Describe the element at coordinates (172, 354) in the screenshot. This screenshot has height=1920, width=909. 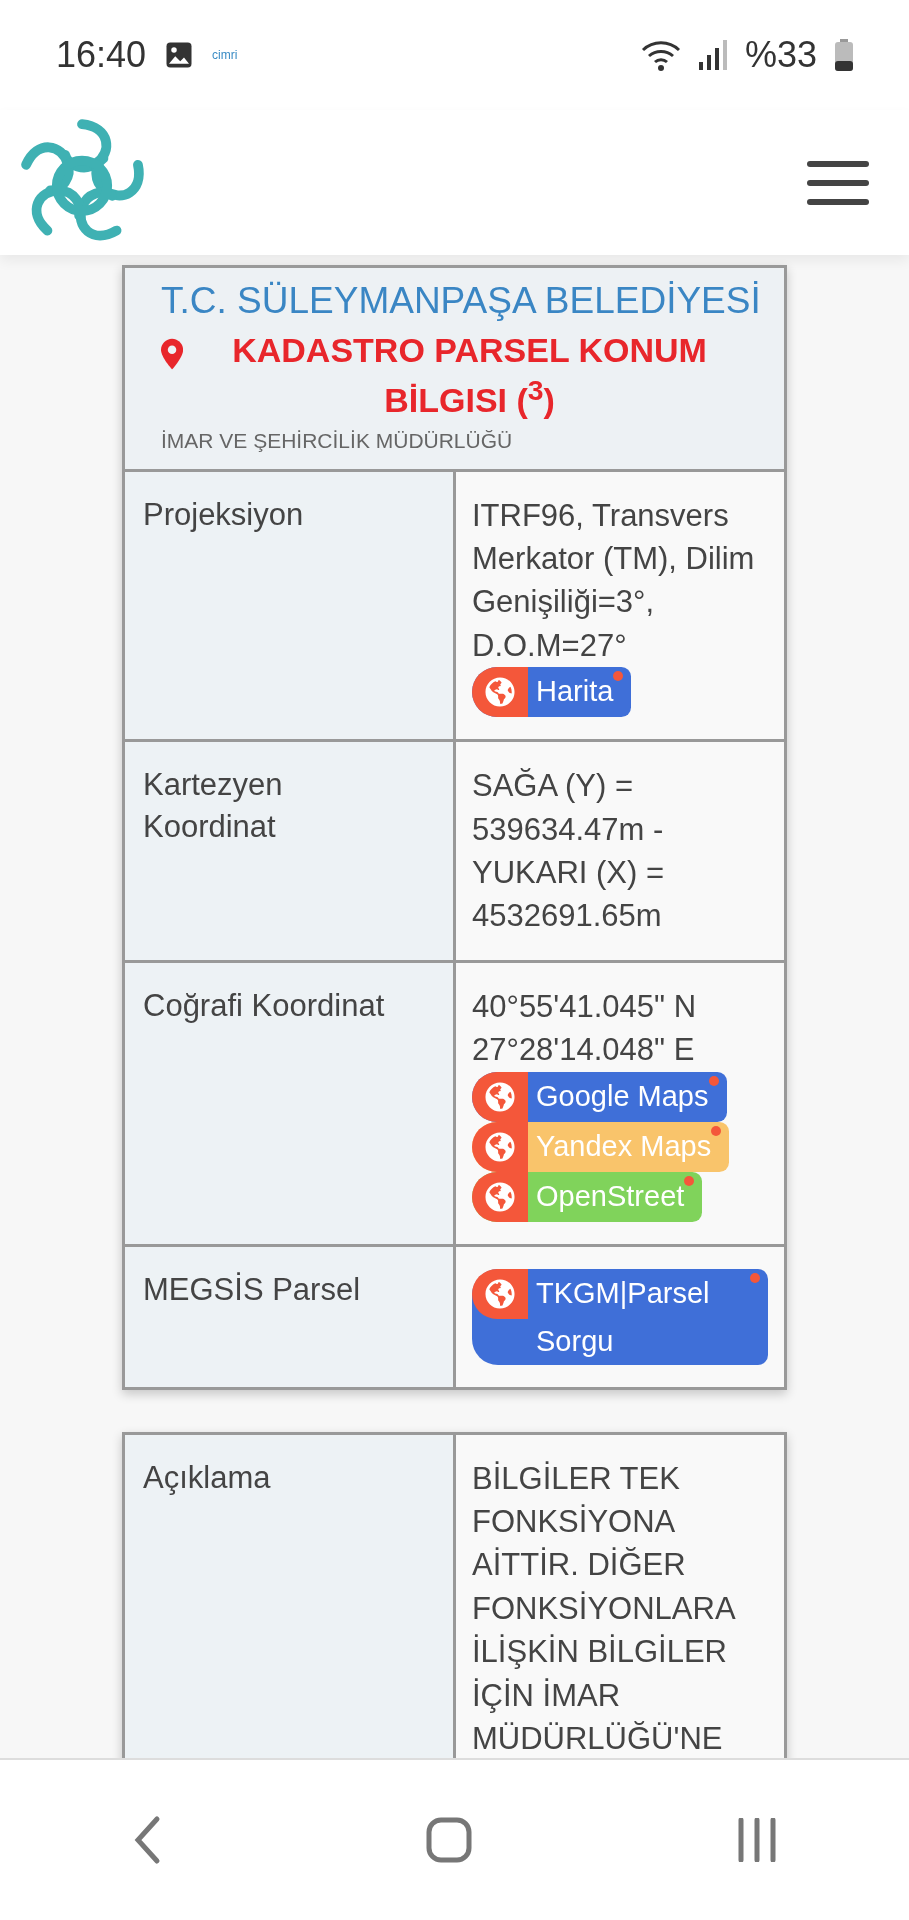
I see `location-pin-icon` at that location.